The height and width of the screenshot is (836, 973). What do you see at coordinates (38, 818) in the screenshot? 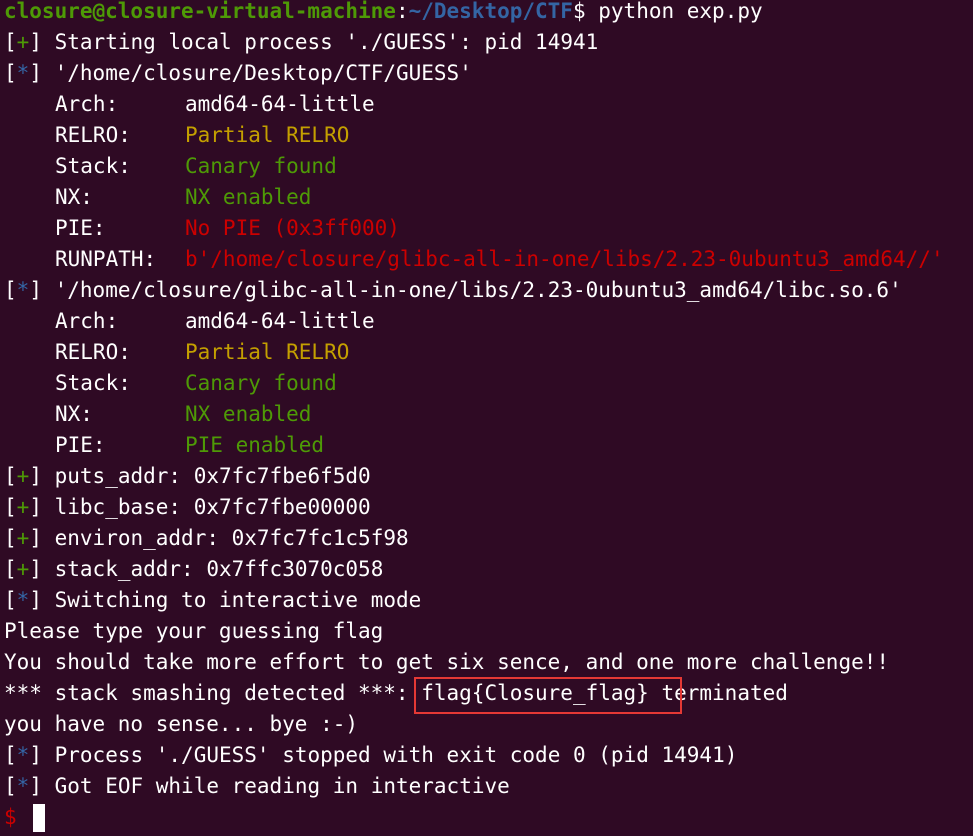
I see `text-cursor` at bounding box center [38, 818].